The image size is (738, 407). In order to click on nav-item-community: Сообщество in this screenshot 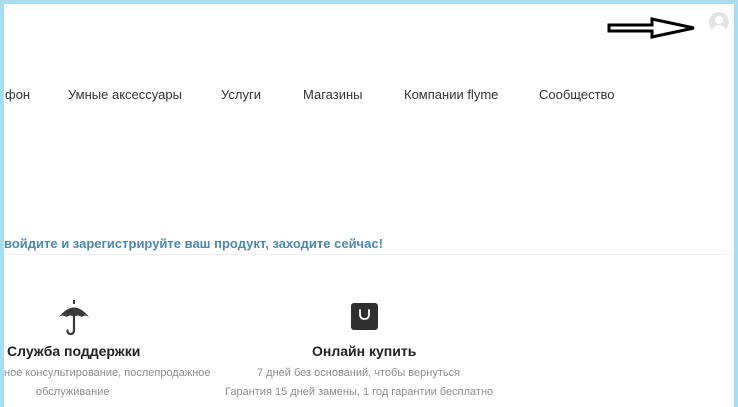, I will do `click(577, 94)`.